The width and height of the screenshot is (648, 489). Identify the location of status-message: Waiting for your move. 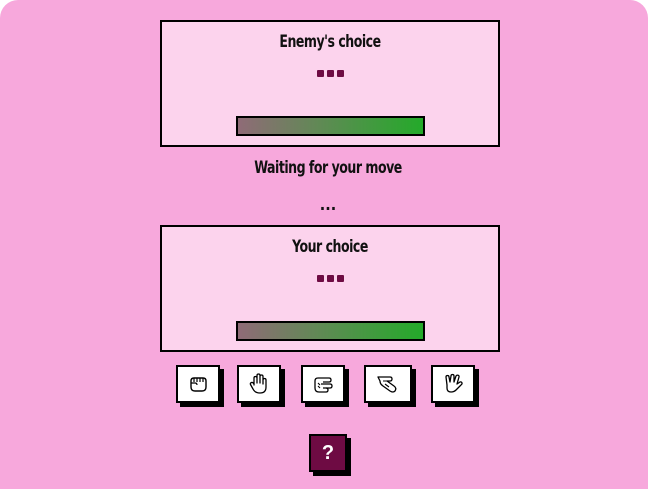
(328, 168).